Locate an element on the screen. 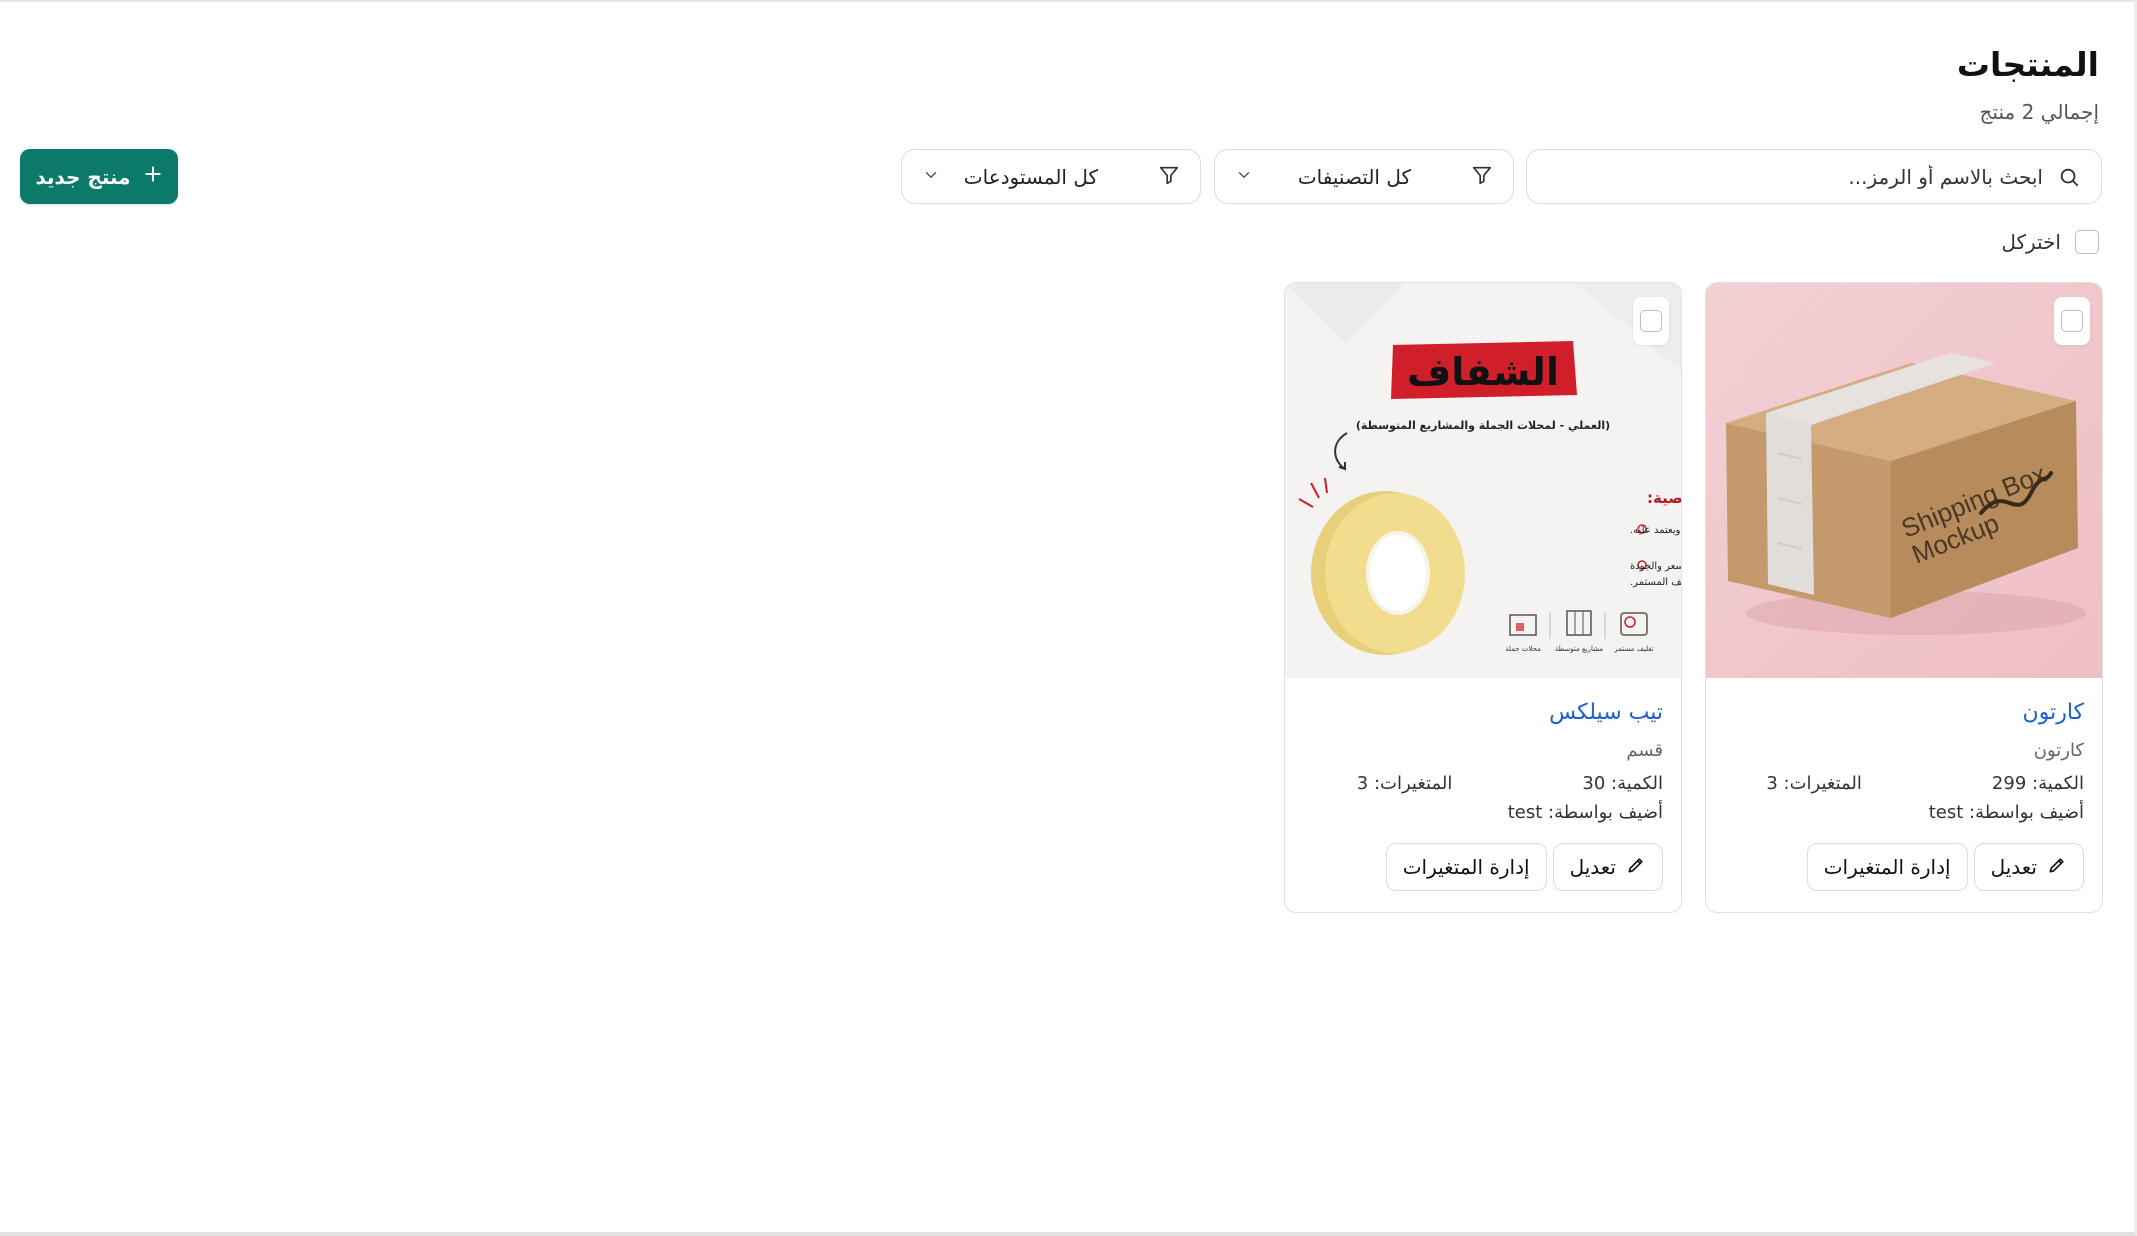 The image size is (2137, 1236). product-image: Shipping Box Mockup is located at coordinates (1904, 480).